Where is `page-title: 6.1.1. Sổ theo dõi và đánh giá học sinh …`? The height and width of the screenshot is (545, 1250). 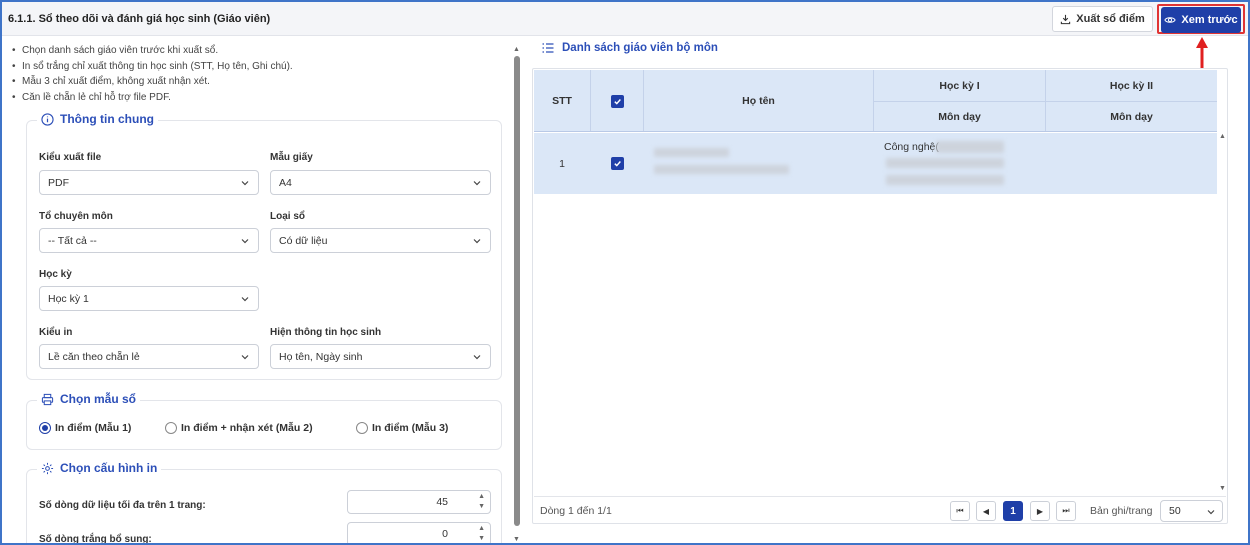 page-title: 6.1.1. Sổ theo dõi và đánh giá học sinh … is located at coordinates (139, 19).